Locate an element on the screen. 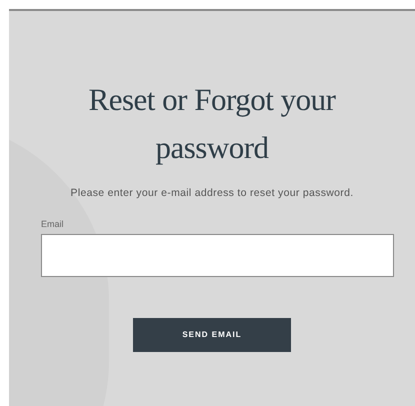 The height and width of the screenshot is (406, 415). email-input is located at coordinates (217, 255).